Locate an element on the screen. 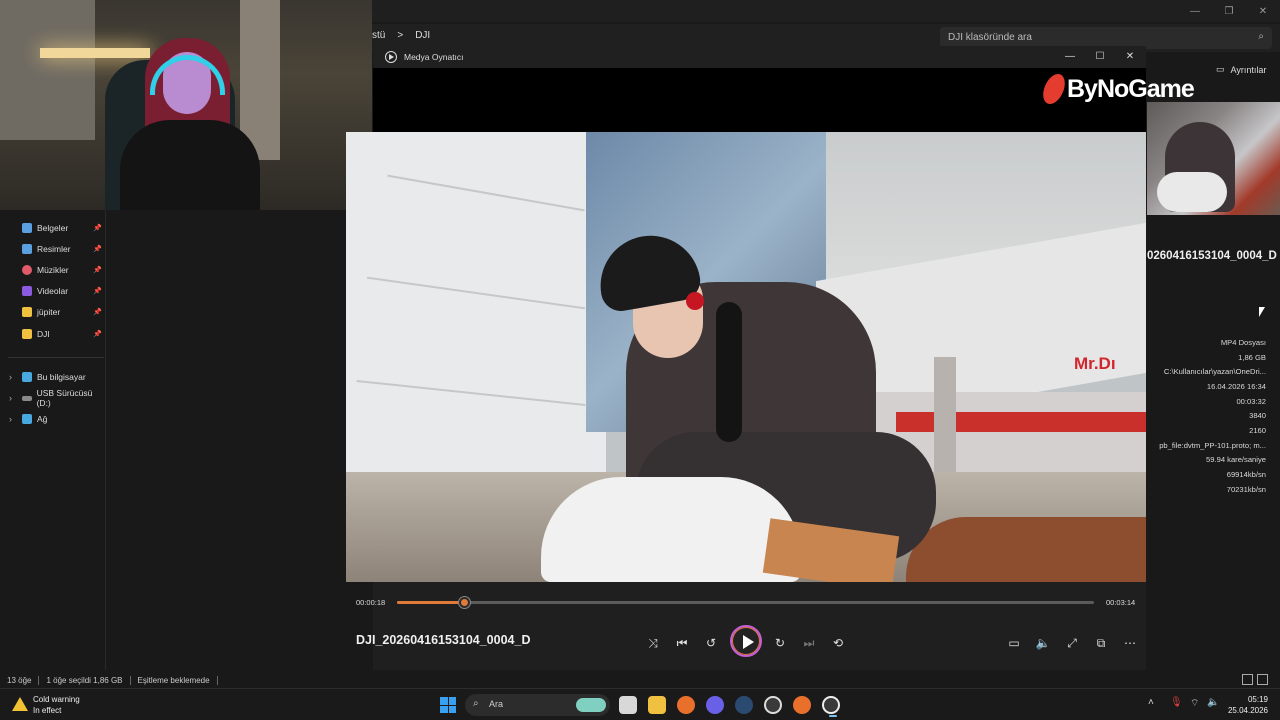  seek-bar is located at coordinates (745, 602).